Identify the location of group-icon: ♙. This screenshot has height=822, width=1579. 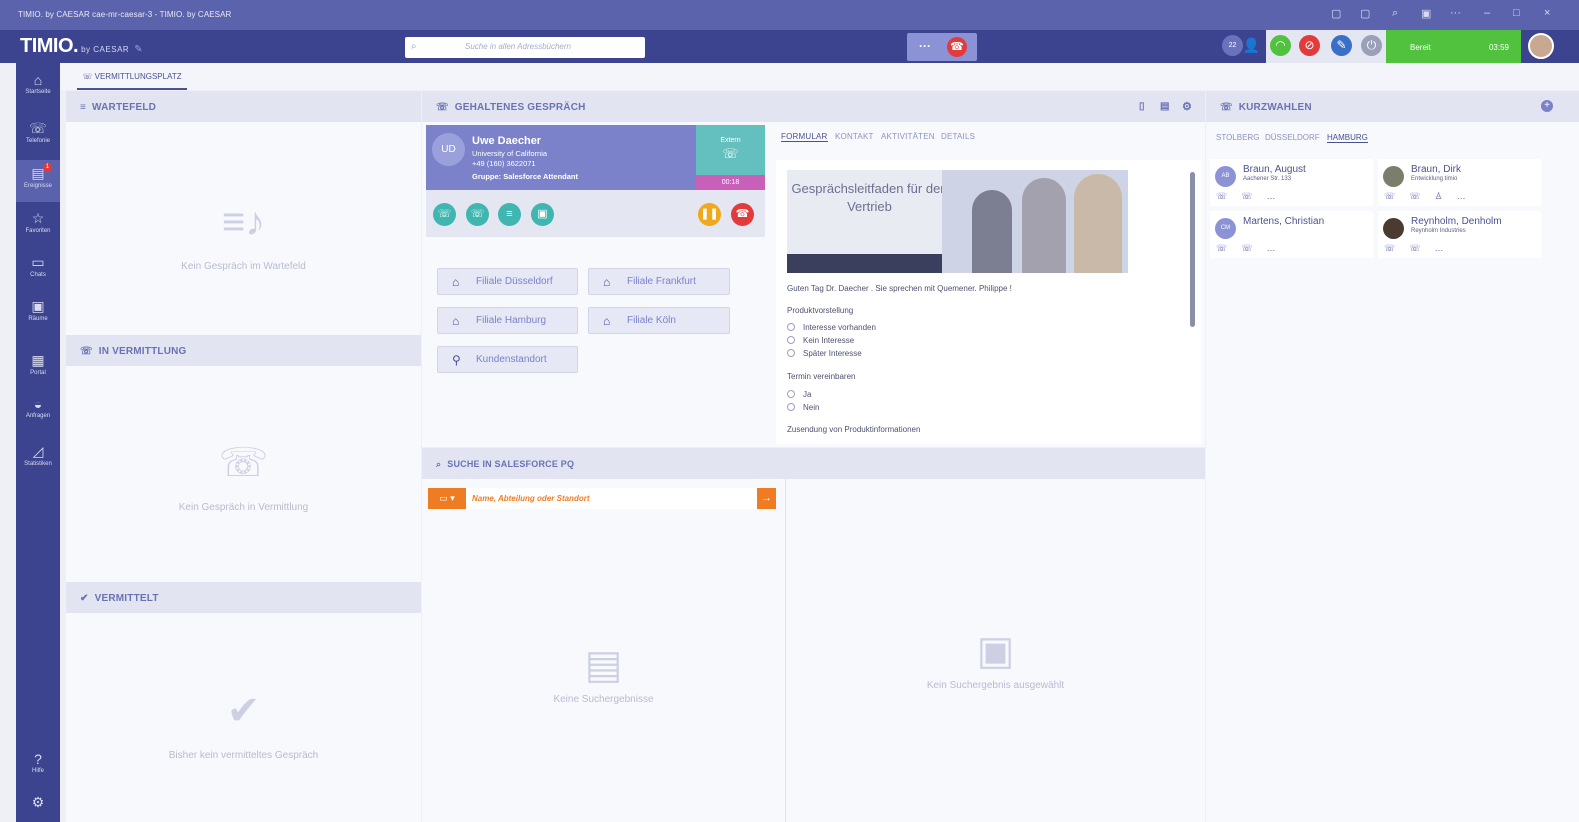
(1446, 196).